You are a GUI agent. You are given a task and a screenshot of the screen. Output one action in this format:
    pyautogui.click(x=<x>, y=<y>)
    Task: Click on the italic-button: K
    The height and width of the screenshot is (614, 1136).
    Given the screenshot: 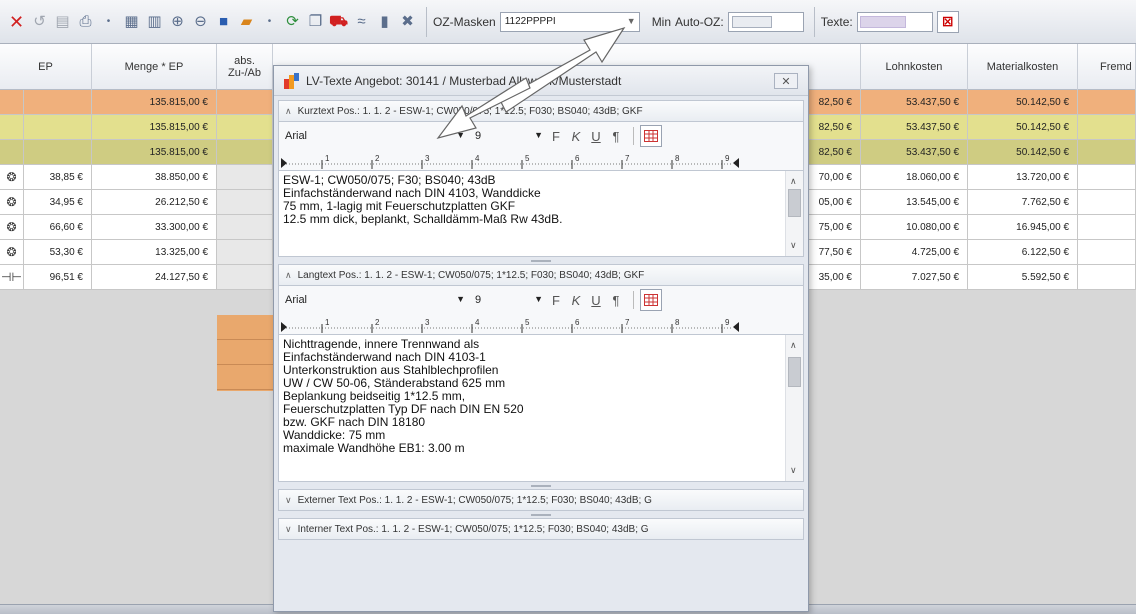 What is the action you would take?
    pyautogui.click(x=576, y=300)
    